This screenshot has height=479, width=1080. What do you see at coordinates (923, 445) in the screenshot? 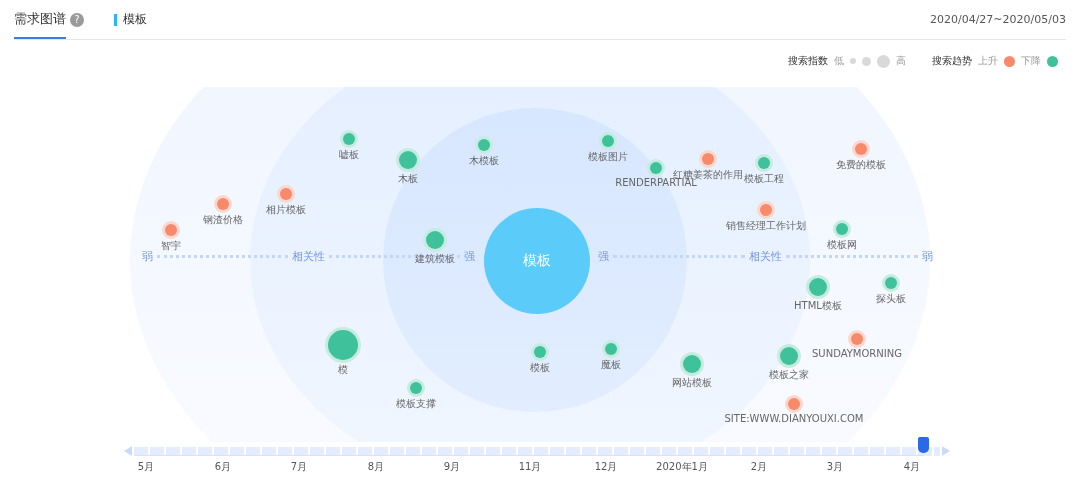
I see `timeline-handle` at bounding box center [923, 445].